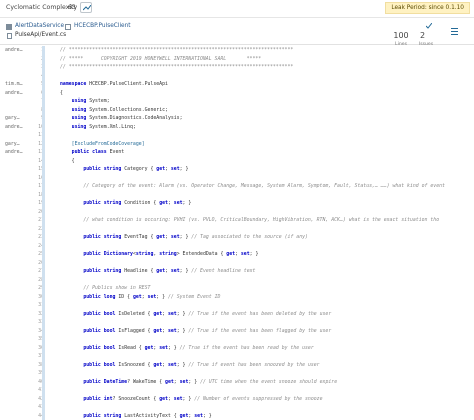 This screenshot has height=420, width=474. Describe the element at coordinates (136, 169) in the screenshot. I see `code-text: public string Category { get; set; }` at that location.